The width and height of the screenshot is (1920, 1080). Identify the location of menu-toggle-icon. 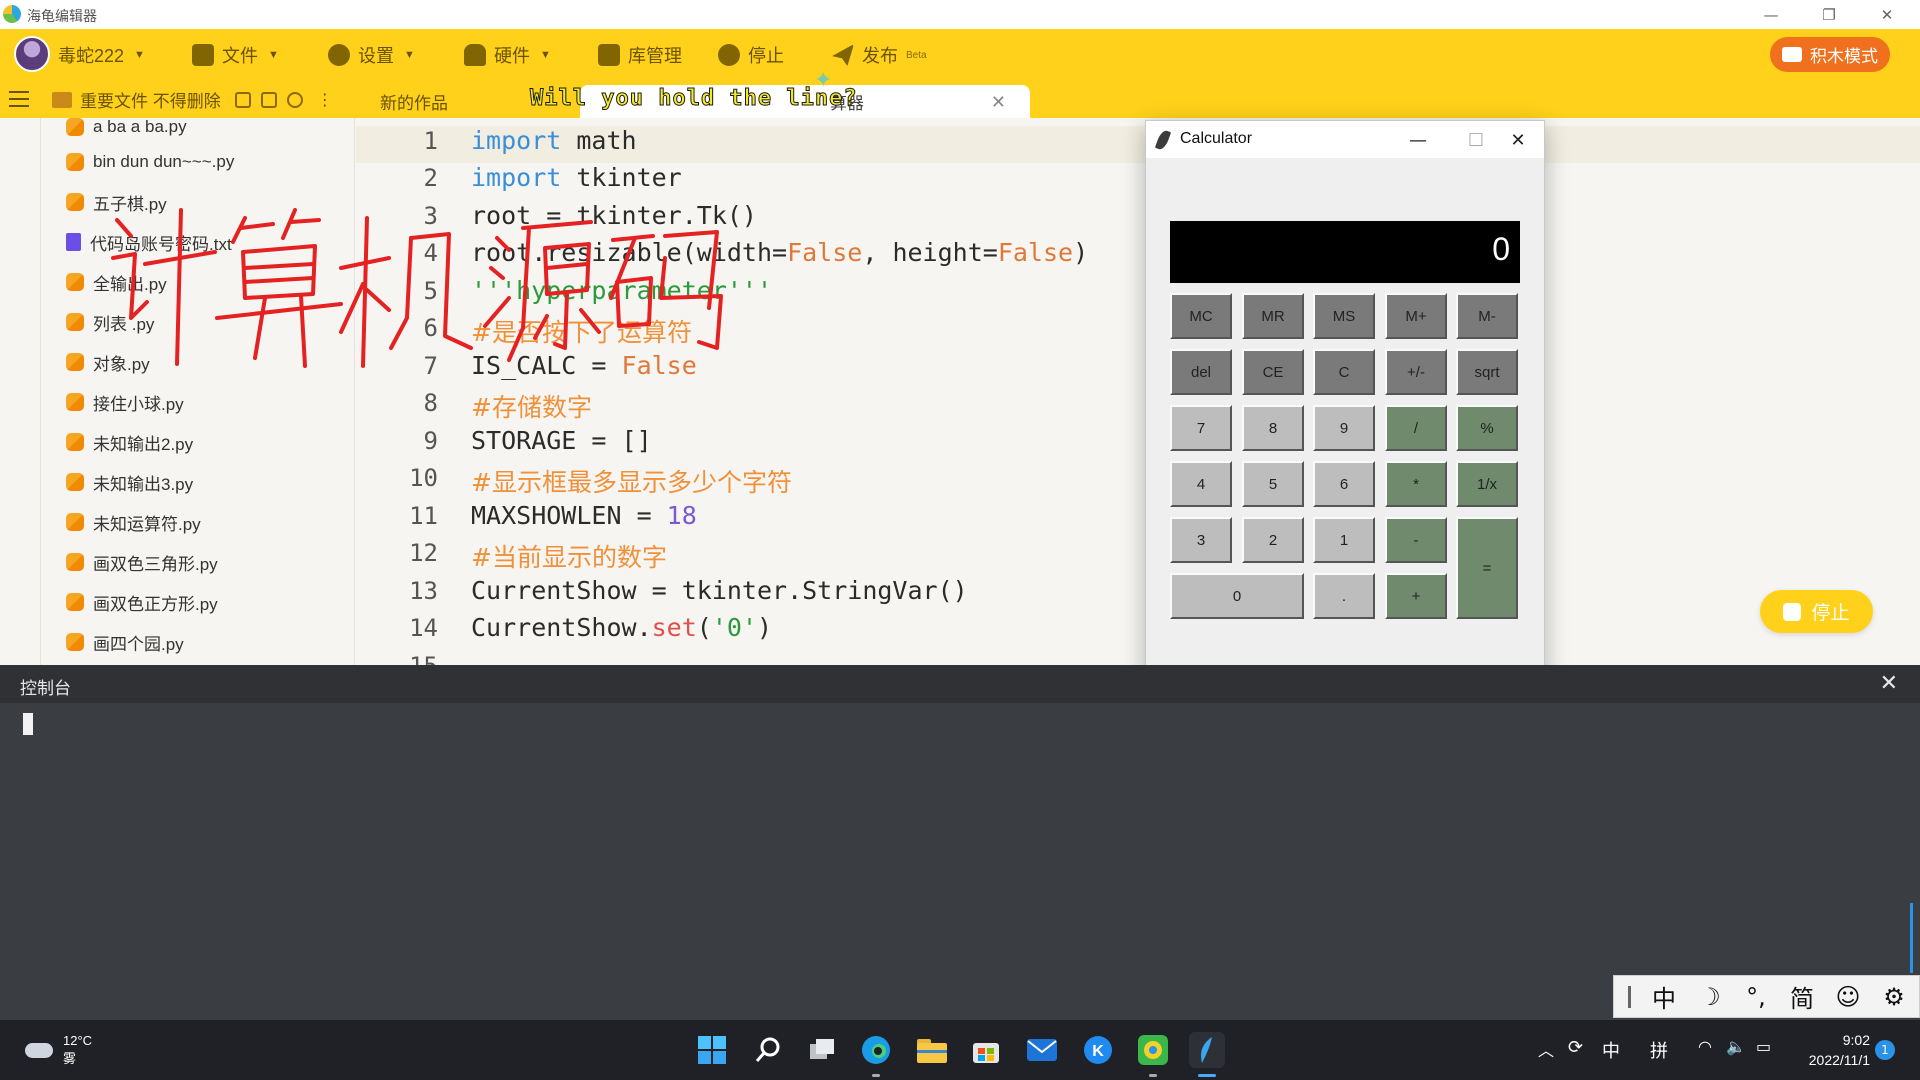
(19, 99).